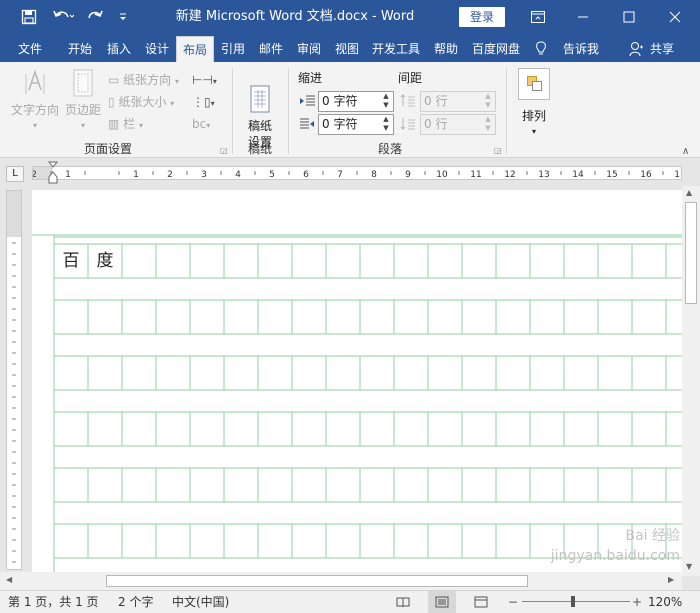  What do you see at coordinates (482, 17) in the screenshot?
I see `login-button: 登录` at bounding box center [482, 17].